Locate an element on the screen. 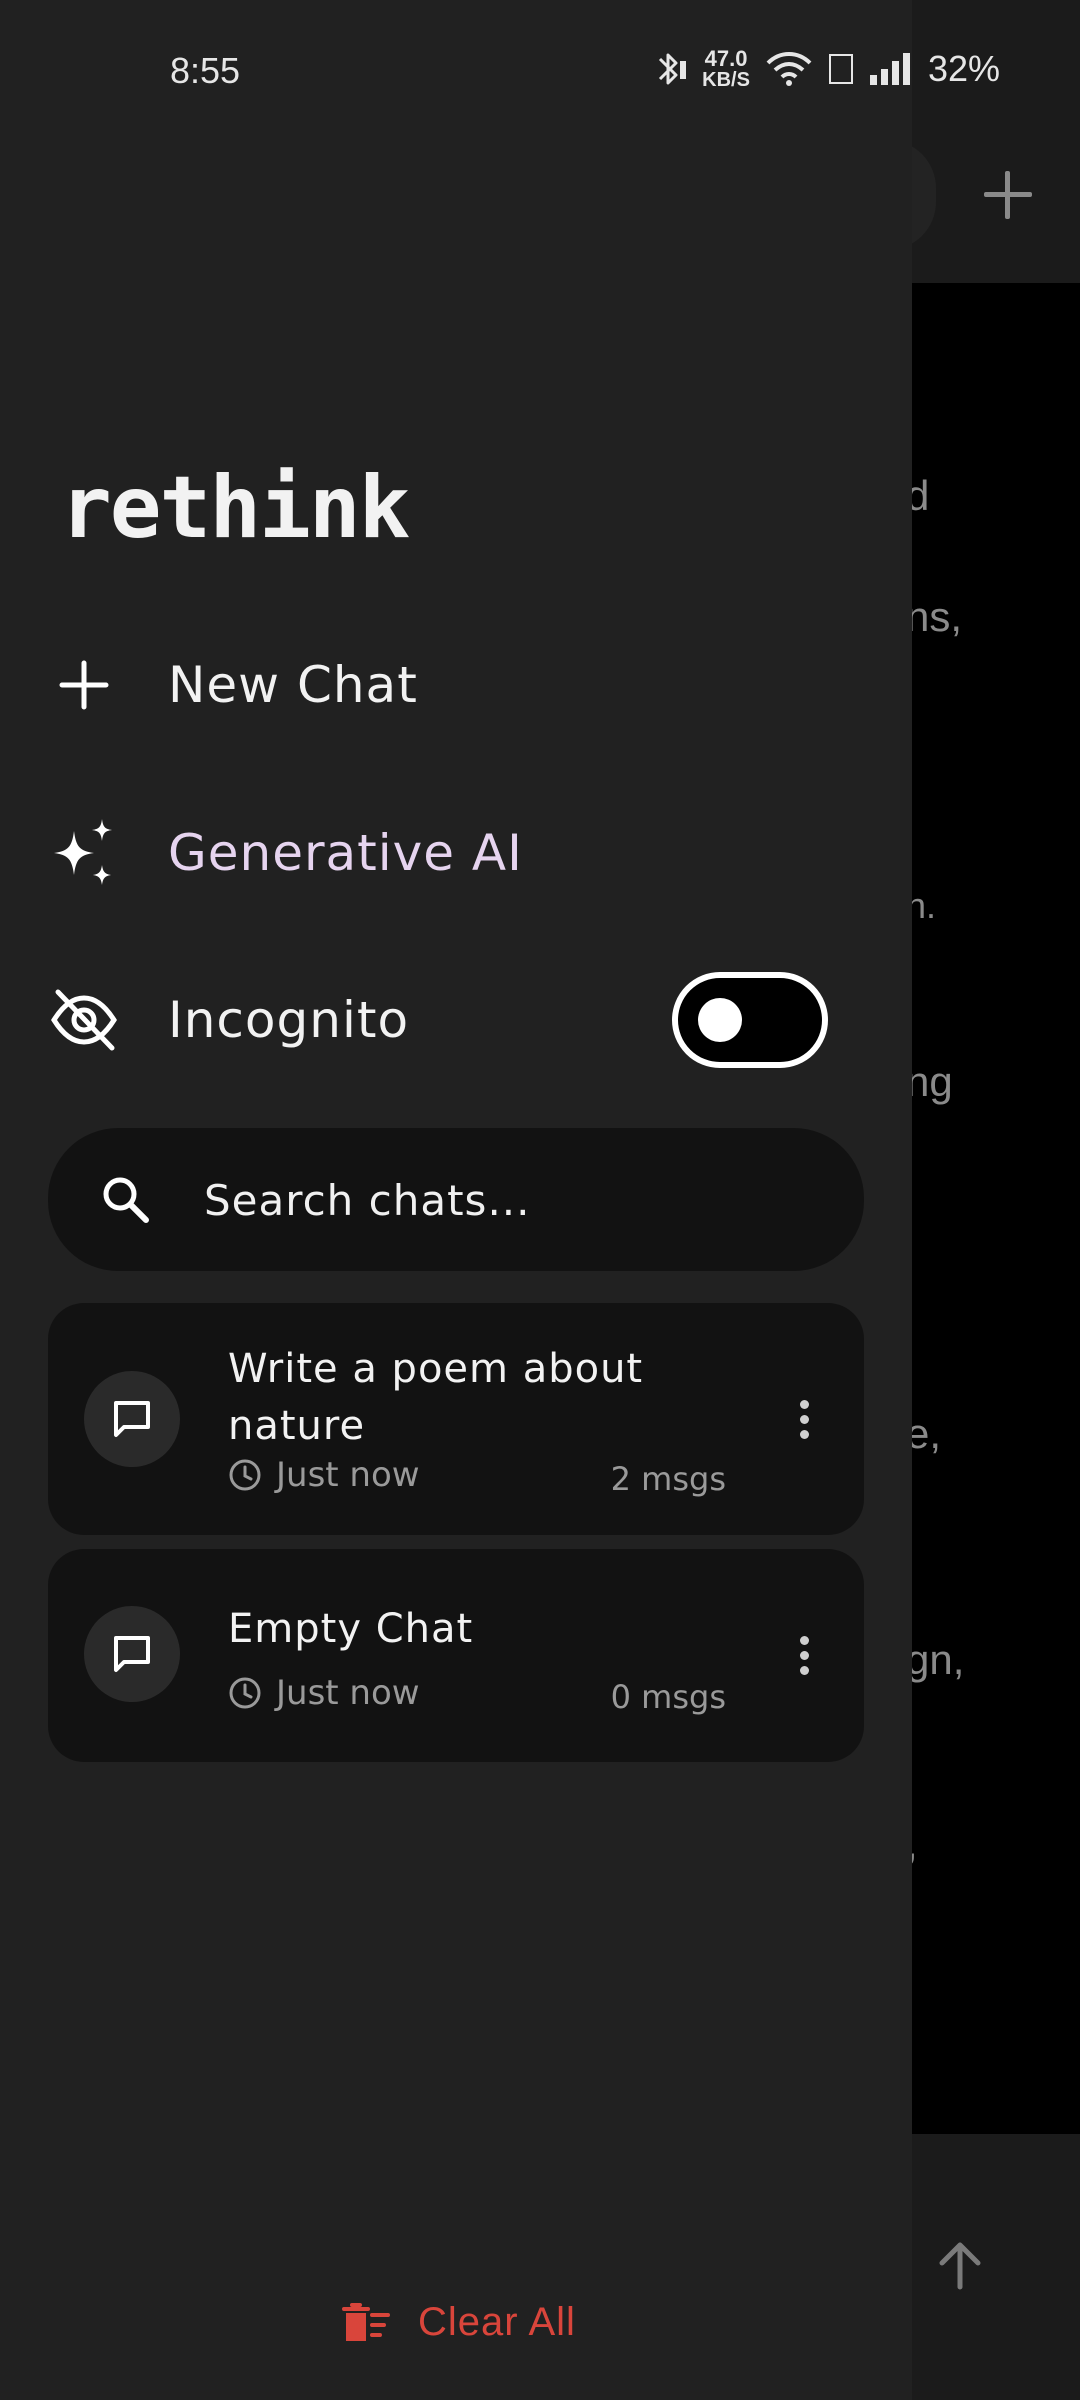 The height and width of the screenshot is (2400, 1080). background-text: ns, is located at coordinates (934, 616).